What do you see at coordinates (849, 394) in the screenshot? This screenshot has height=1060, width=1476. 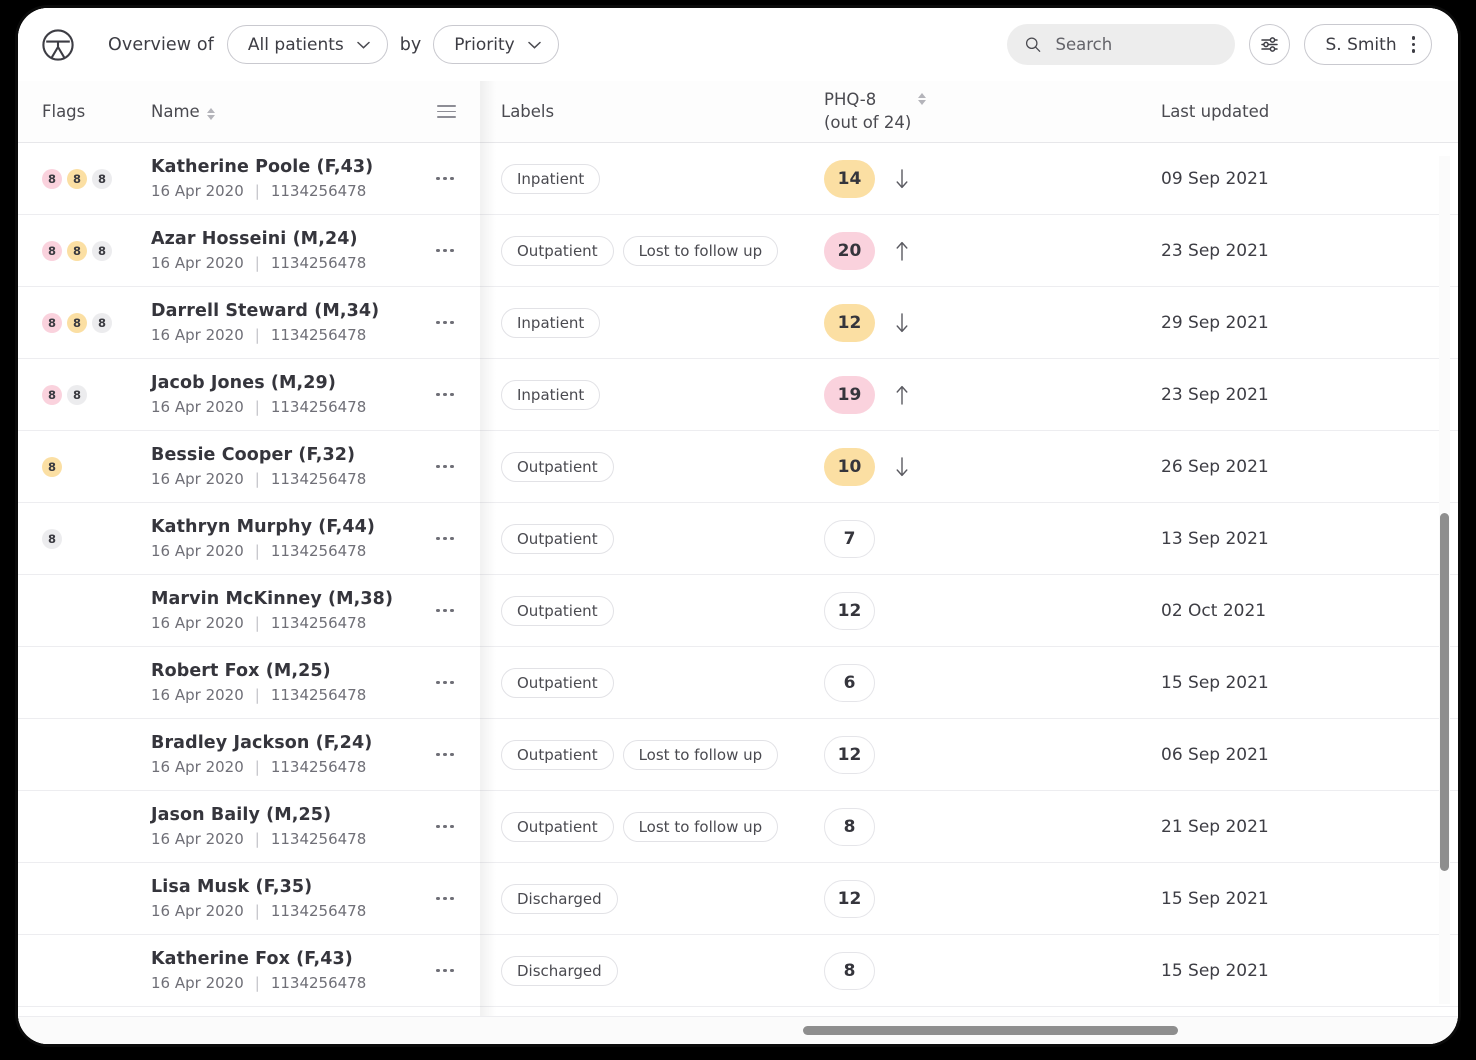 I see `phq-score-badge: 19` at bounding box center [849, 394].